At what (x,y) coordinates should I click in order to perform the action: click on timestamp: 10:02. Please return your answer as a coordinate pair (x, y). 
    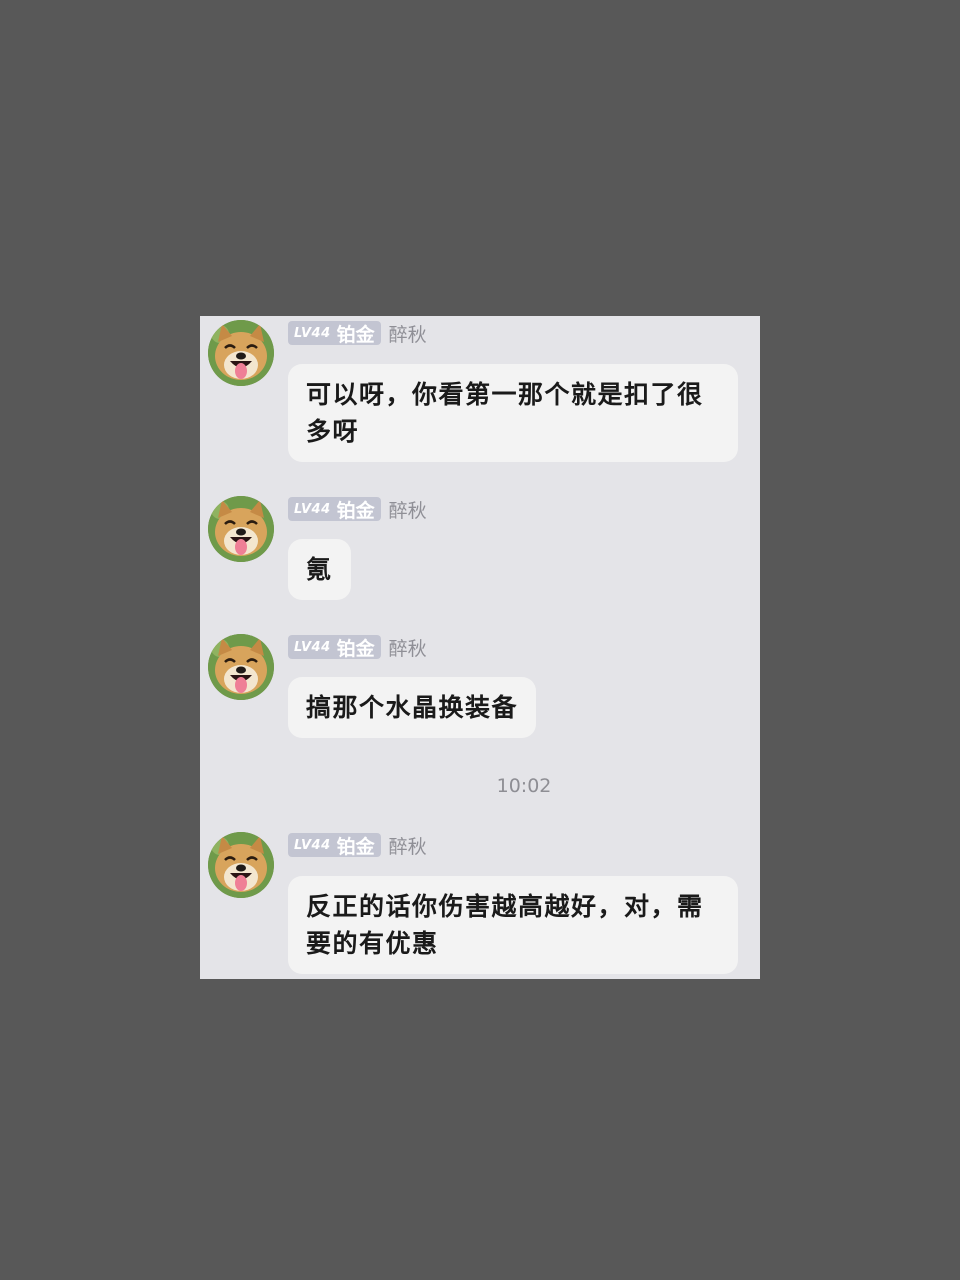
    Looking at the image, I should click on (524, 786).